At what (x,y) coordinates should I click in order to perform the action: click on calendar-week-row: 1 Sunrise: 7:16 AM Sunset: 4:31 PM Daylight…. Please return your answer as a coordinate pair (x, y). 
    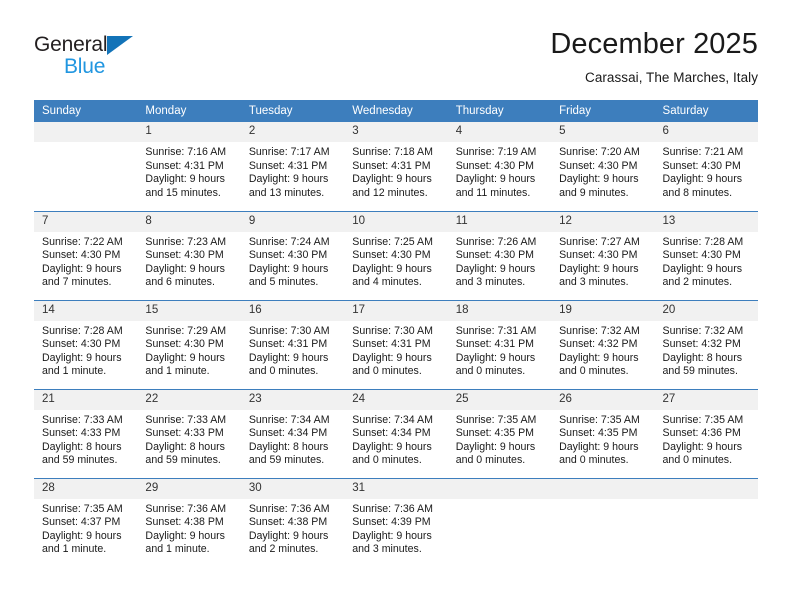
    Looking at the image, I should click on (396, 166).